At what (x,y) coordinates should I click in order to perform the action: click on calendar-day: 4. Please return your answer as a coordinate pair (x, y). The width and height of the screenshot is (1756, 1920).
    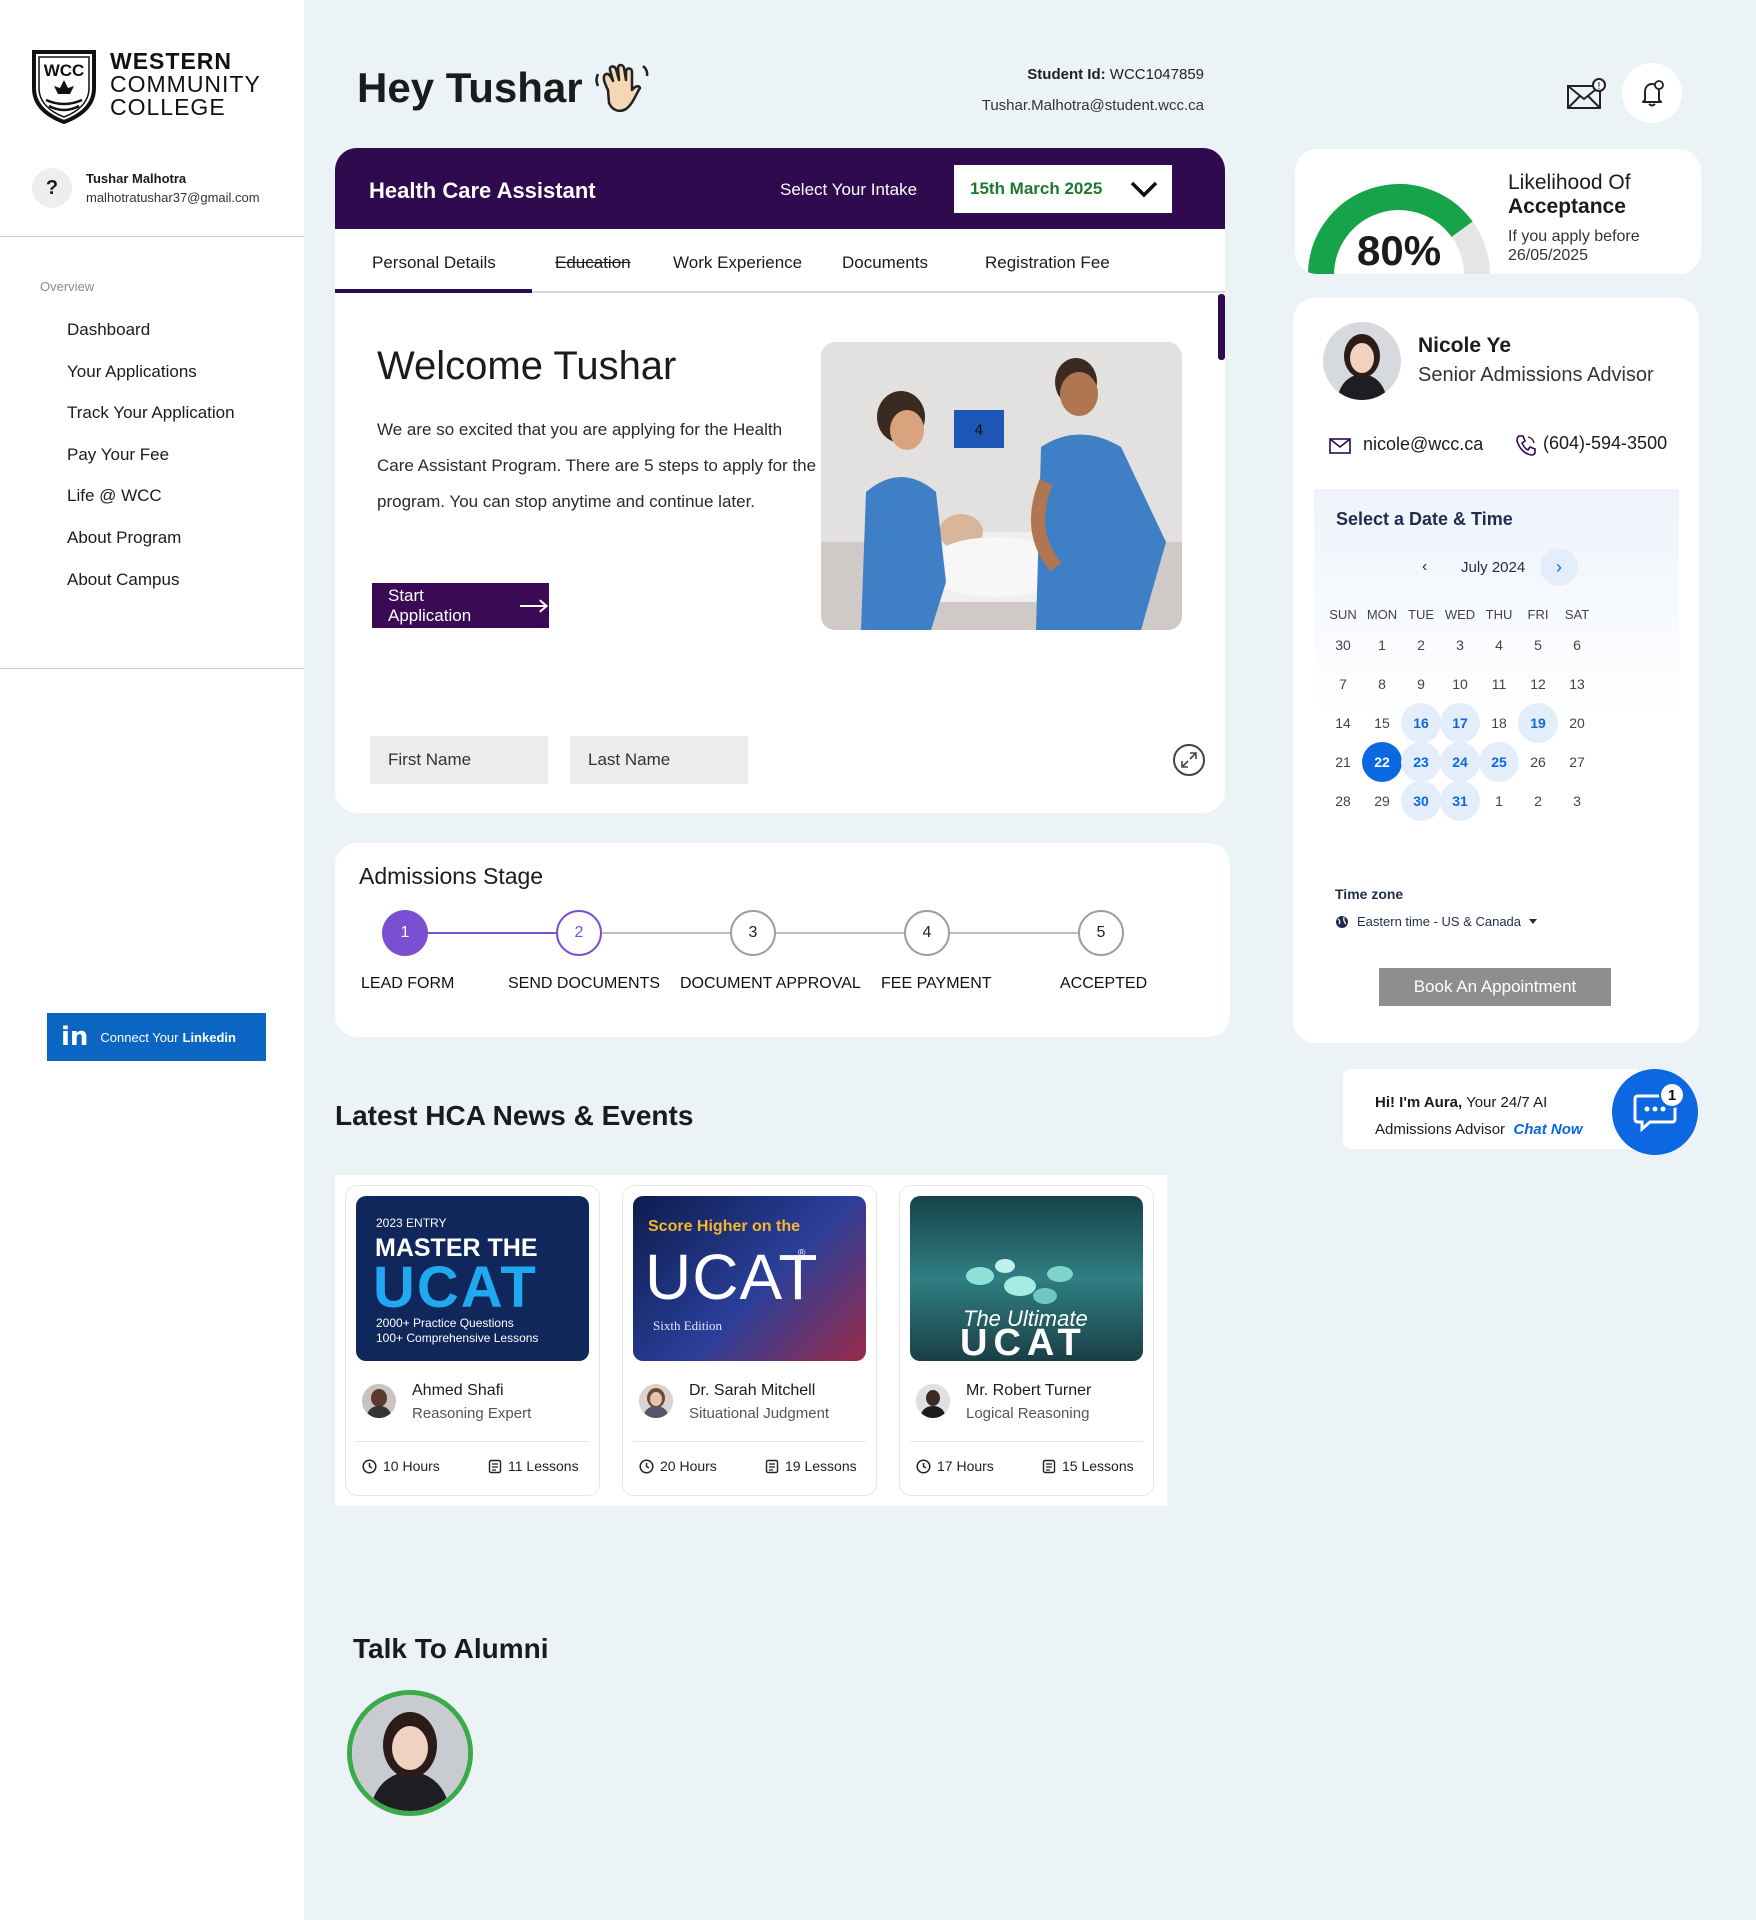
    Looking at the image, I should click on (1499, 645).